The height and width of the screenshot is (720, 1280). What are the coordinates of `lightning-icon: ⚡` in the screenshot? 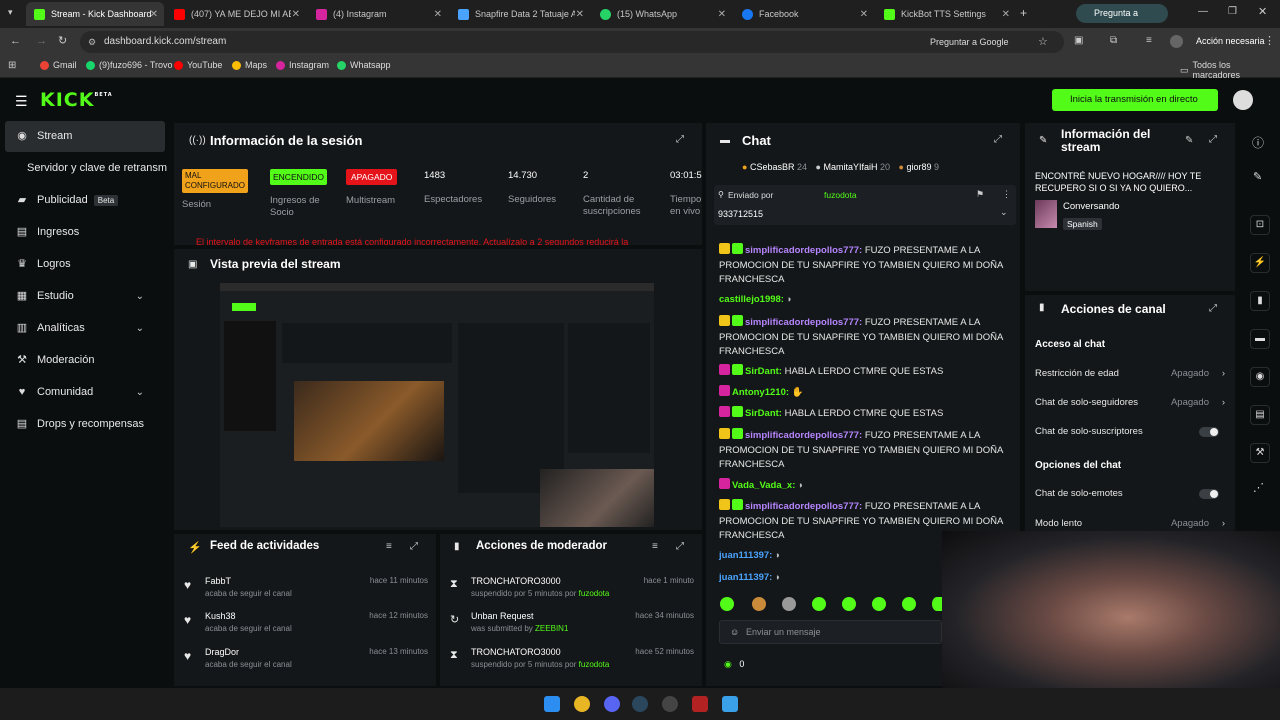 It's located at (1260, 263).